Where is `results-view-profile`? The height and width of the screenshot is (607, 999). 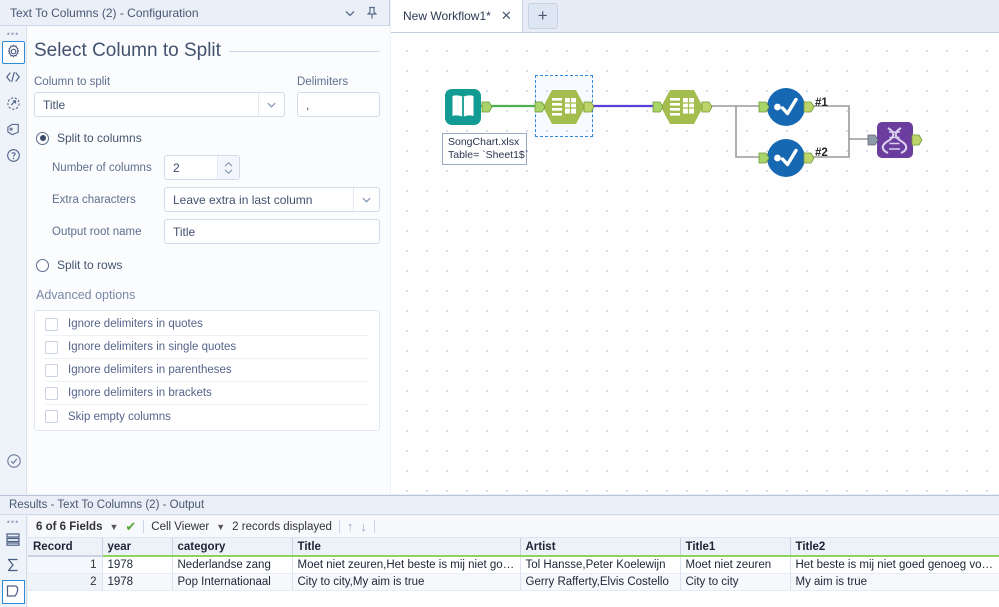 results-view-profile is located at coordinates (13, 566).